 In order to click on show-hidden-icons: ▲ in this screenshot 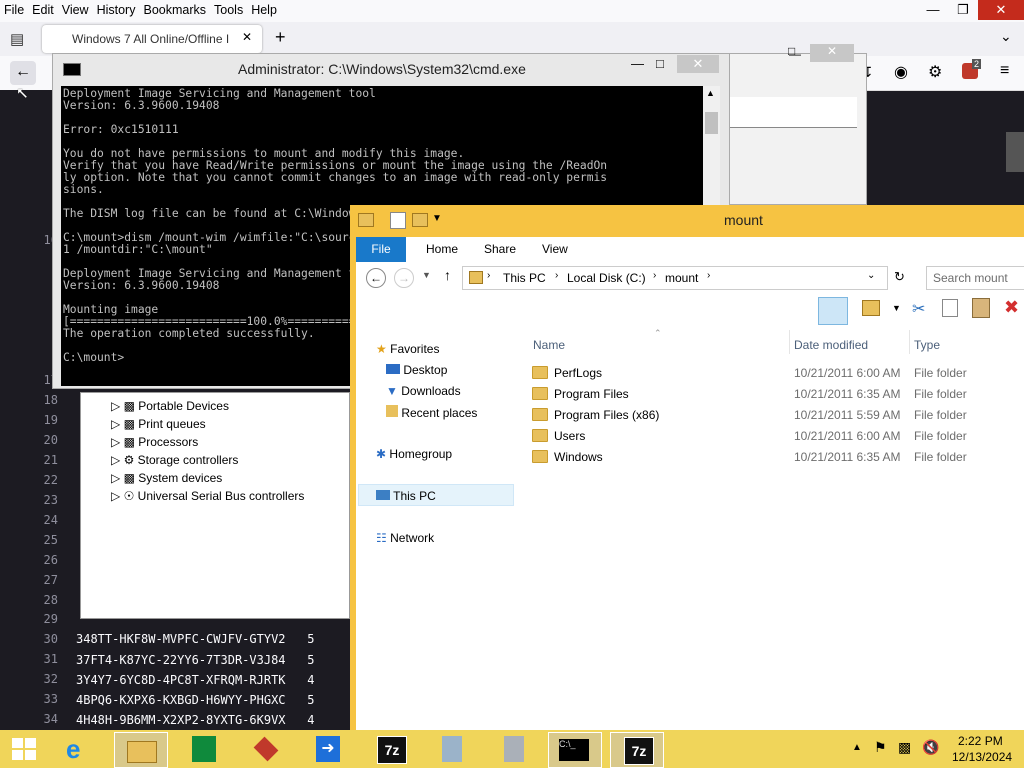, I will do `click(857, 747)`.